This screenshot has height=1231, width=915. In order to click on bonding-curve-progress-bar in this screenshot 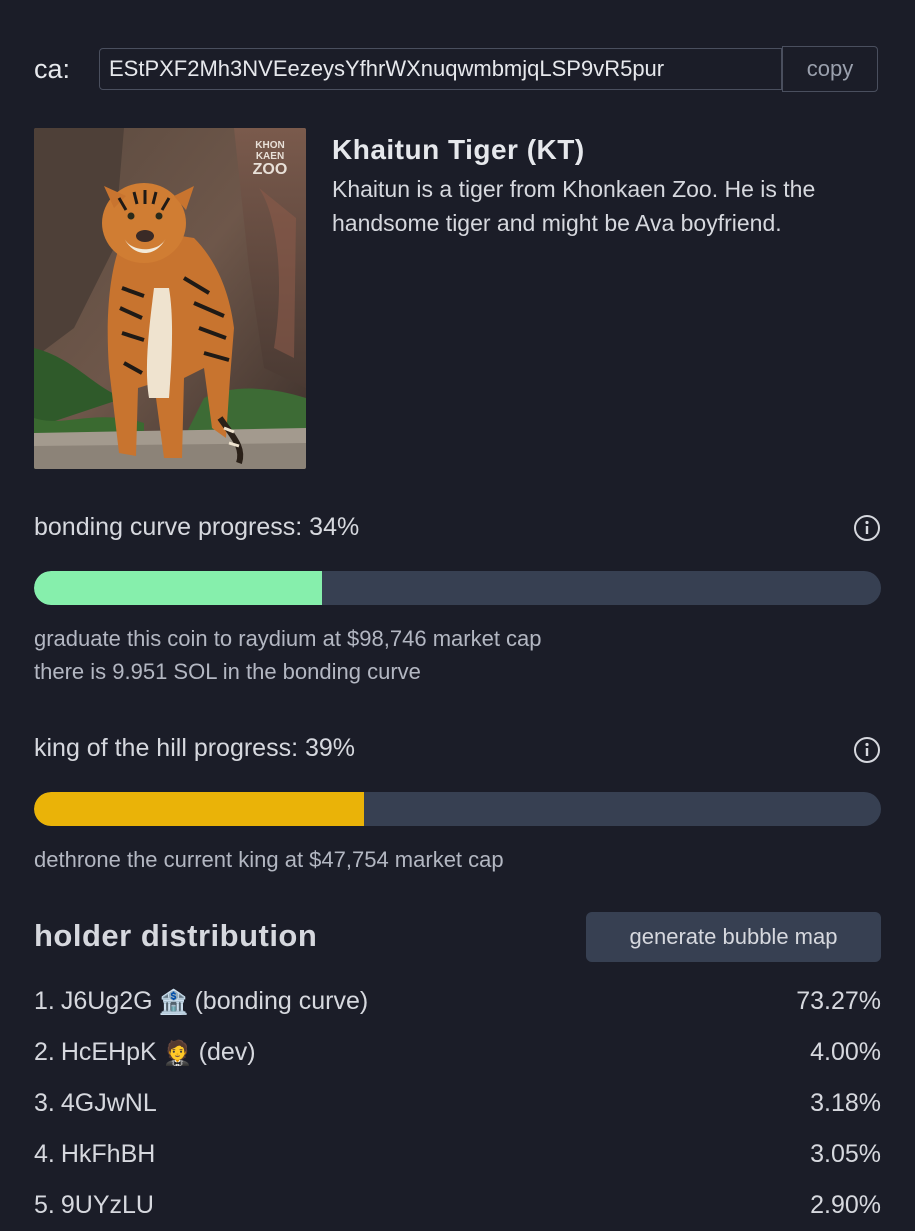, I will do `click(457, 588)`.